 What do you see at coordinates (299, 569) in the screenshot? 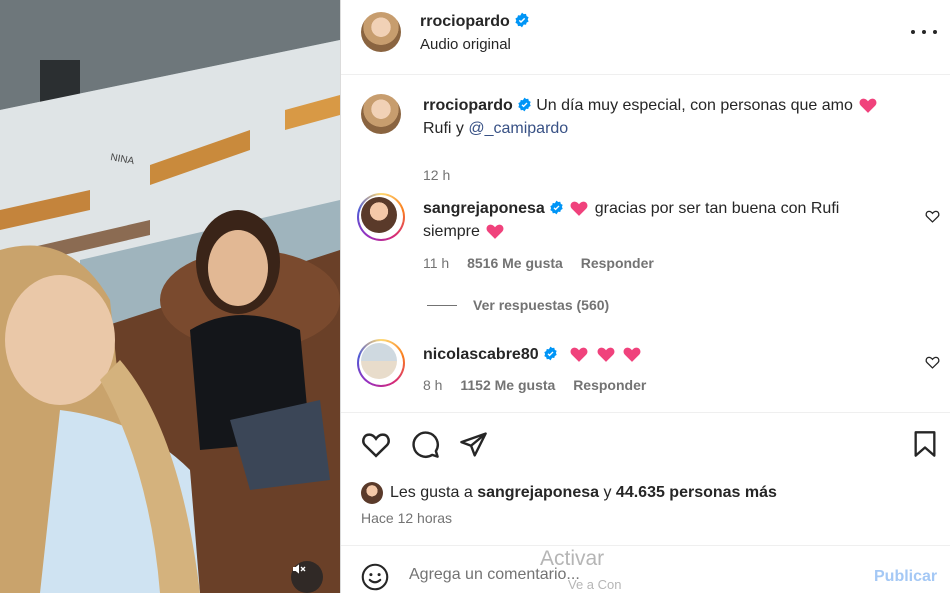
I see `muted-speaker-icon` at bounding box center [299, 569].